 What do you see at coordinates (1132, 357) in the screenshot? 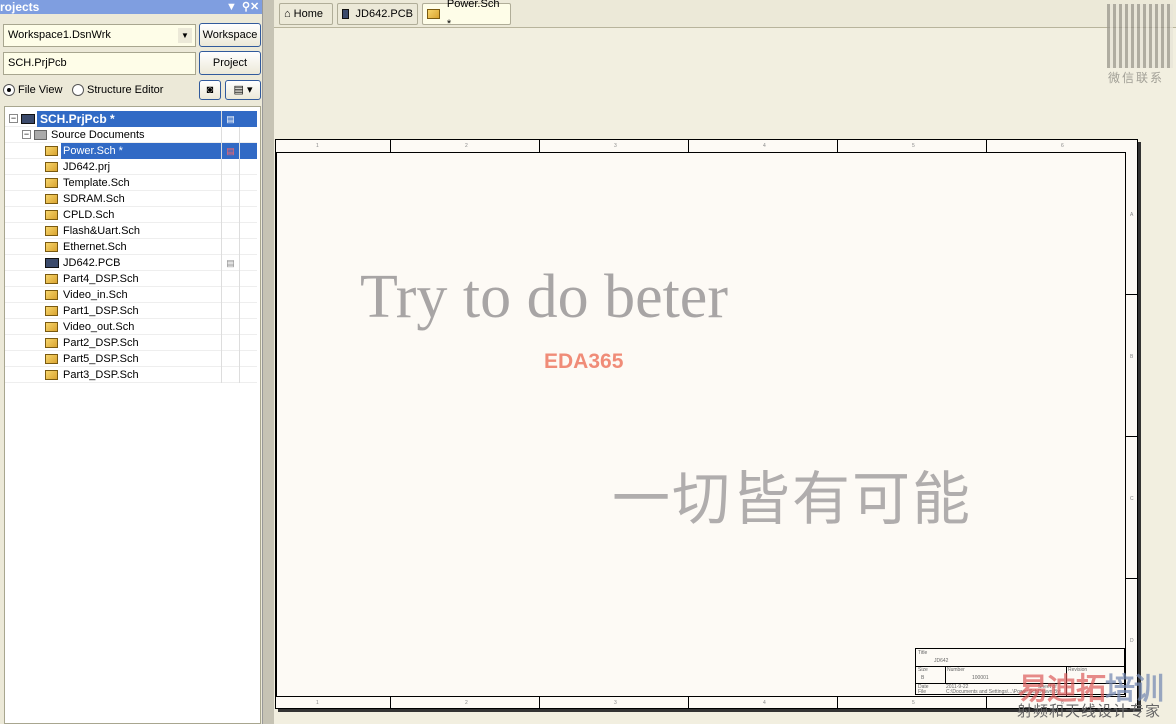
I see `row-label: B` at bounding box center [1132, 357].